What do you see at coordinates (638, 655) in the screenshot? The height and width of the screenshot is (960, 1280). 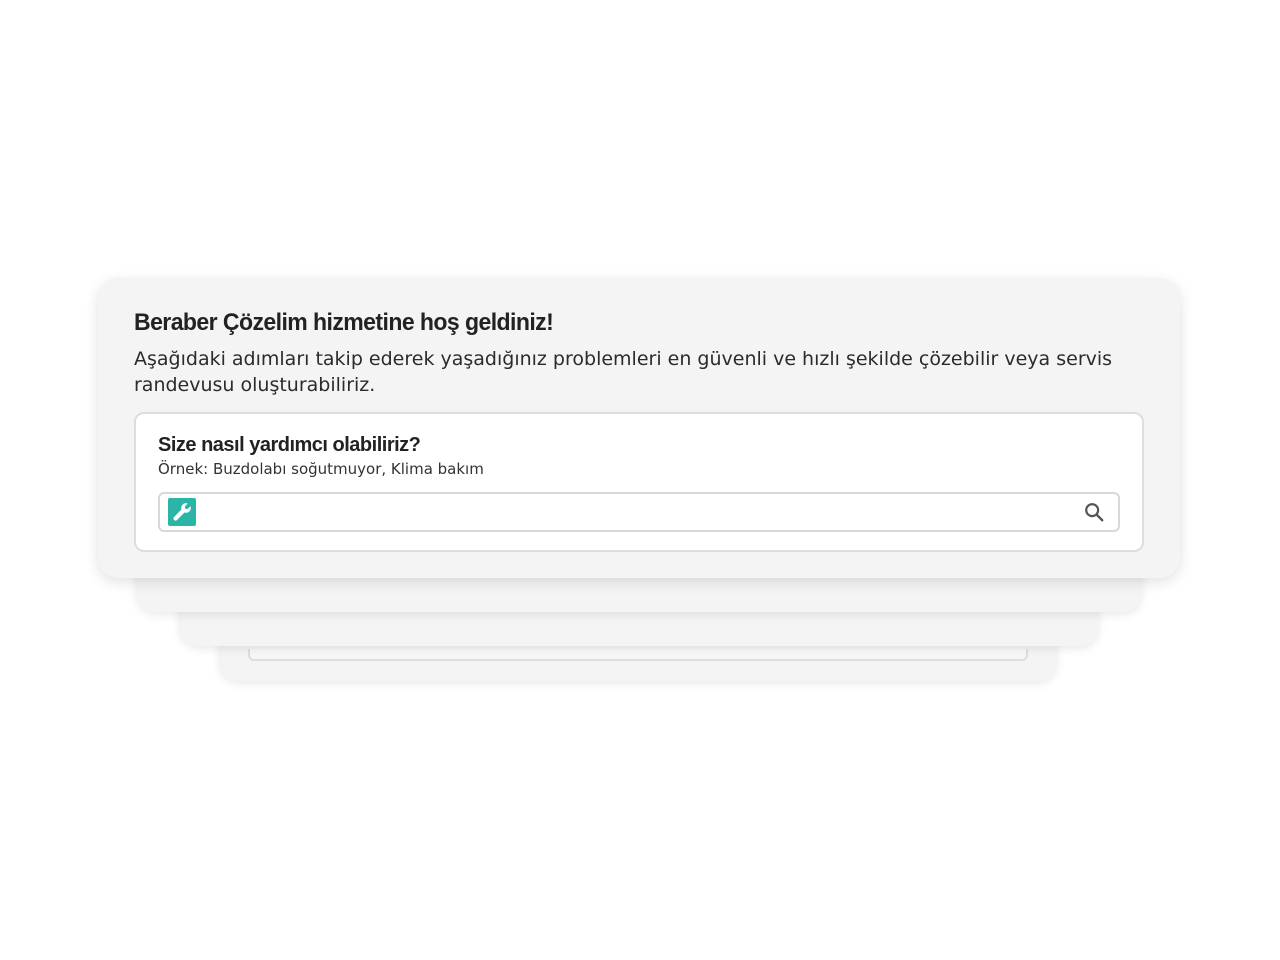 I see `stacked-step-card-3-inner` at bounding box center [638, 655].